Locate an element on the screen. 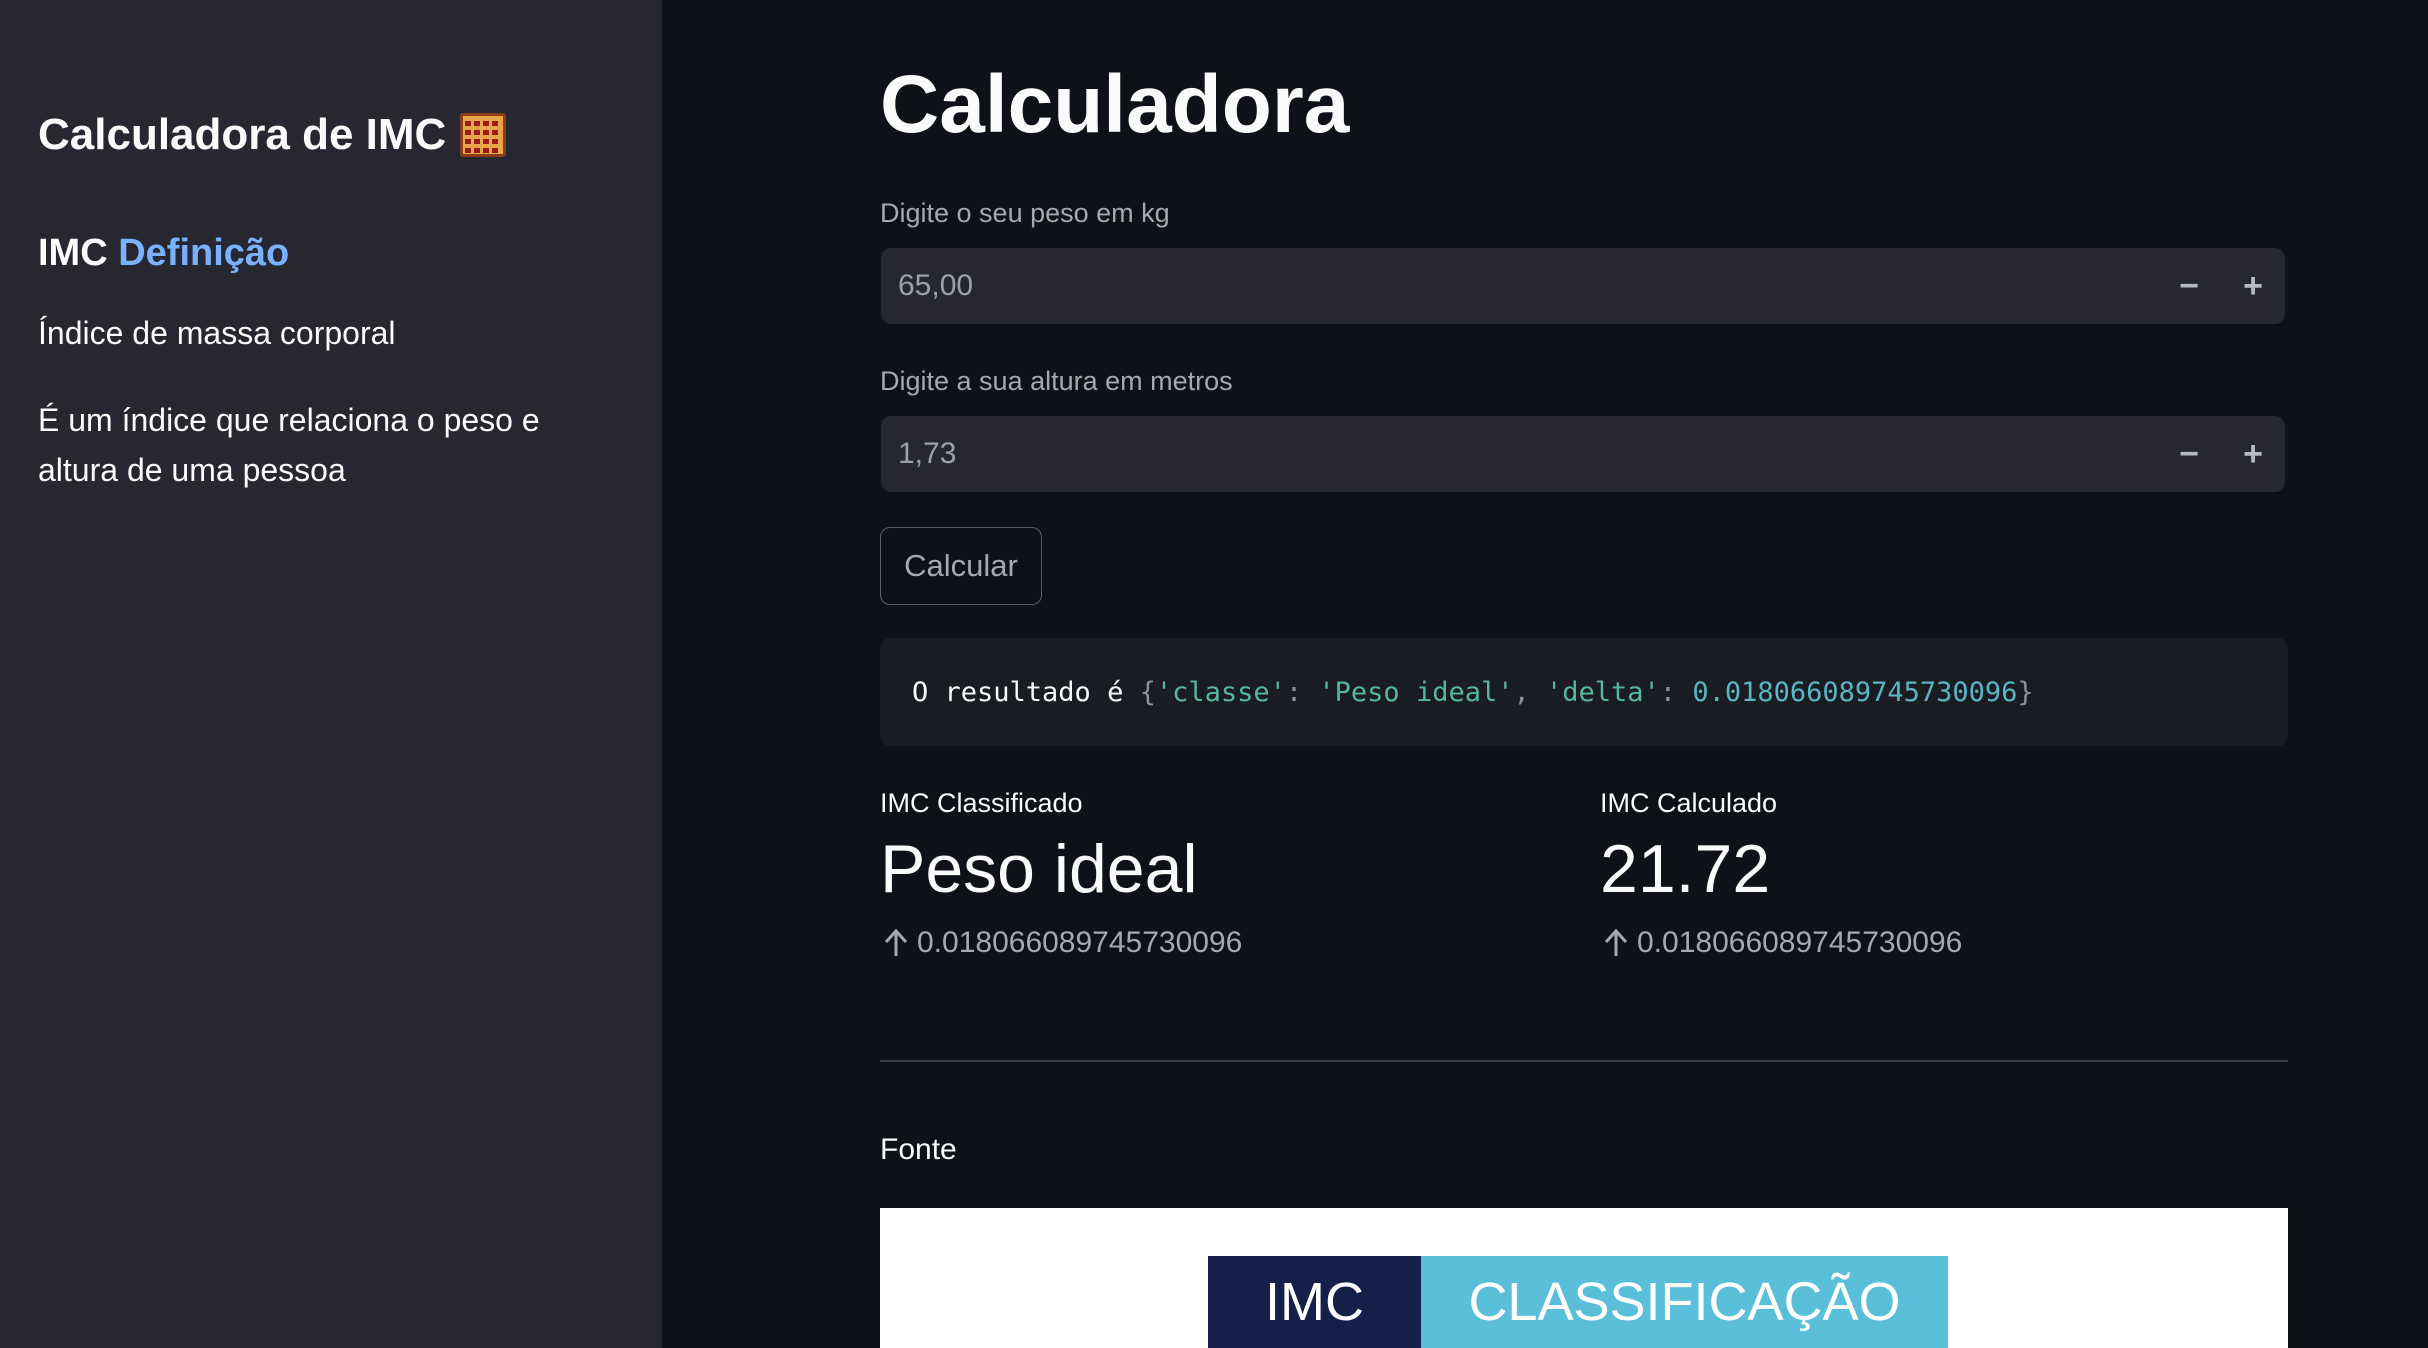  page-title: Calculadora is located at coordinates (1115, 104).